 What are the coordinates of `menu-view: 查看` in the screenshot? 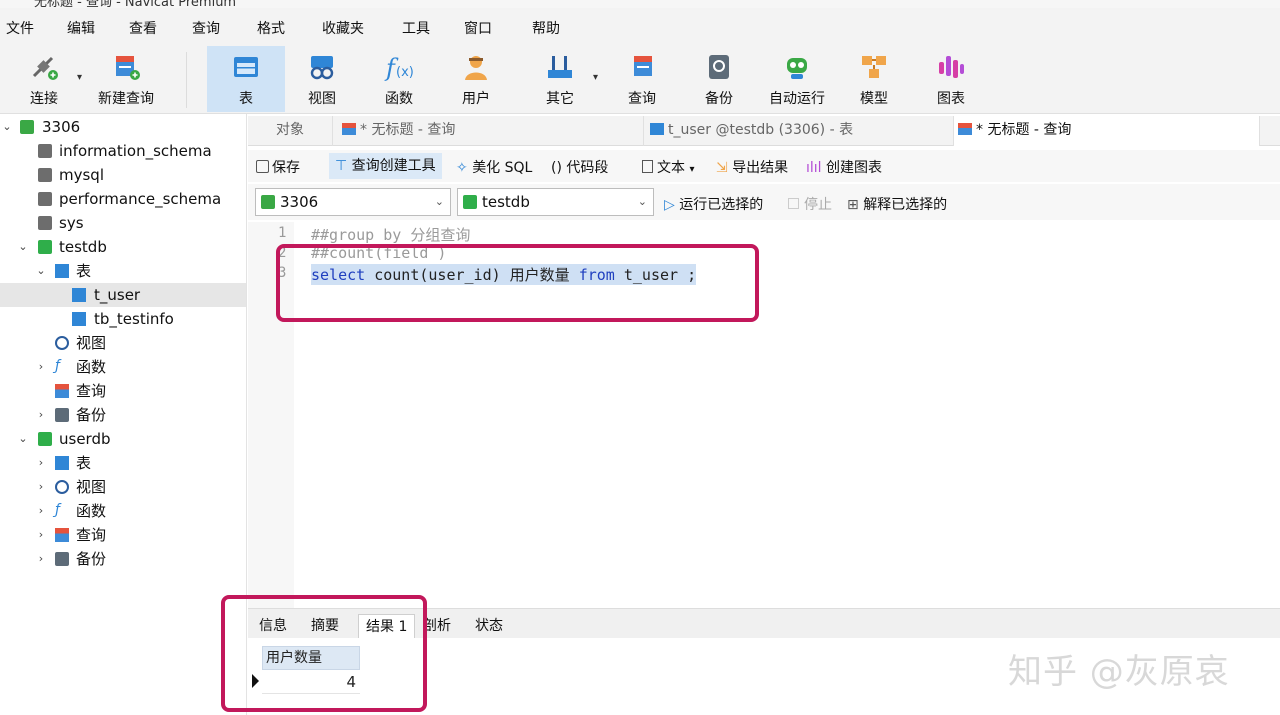 It's located at (143, 28).